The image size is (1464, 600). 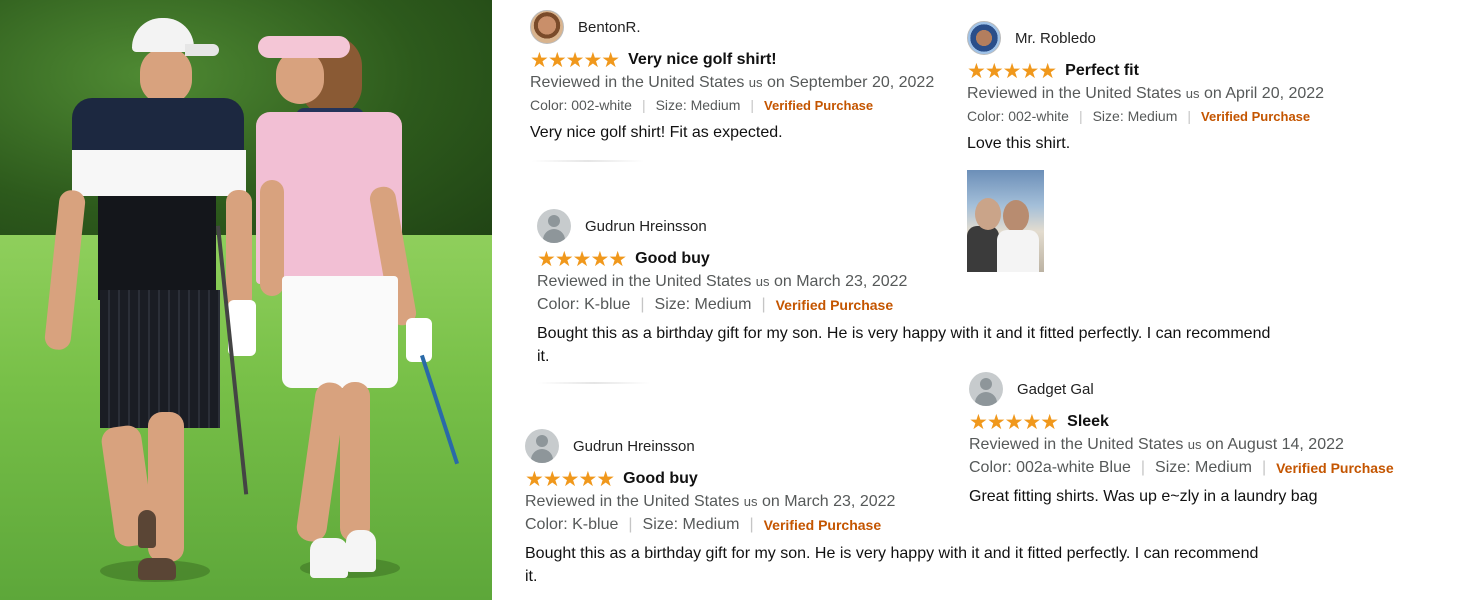 I want to click on review-body: Love this shirt., so click(x=1019, y=143).